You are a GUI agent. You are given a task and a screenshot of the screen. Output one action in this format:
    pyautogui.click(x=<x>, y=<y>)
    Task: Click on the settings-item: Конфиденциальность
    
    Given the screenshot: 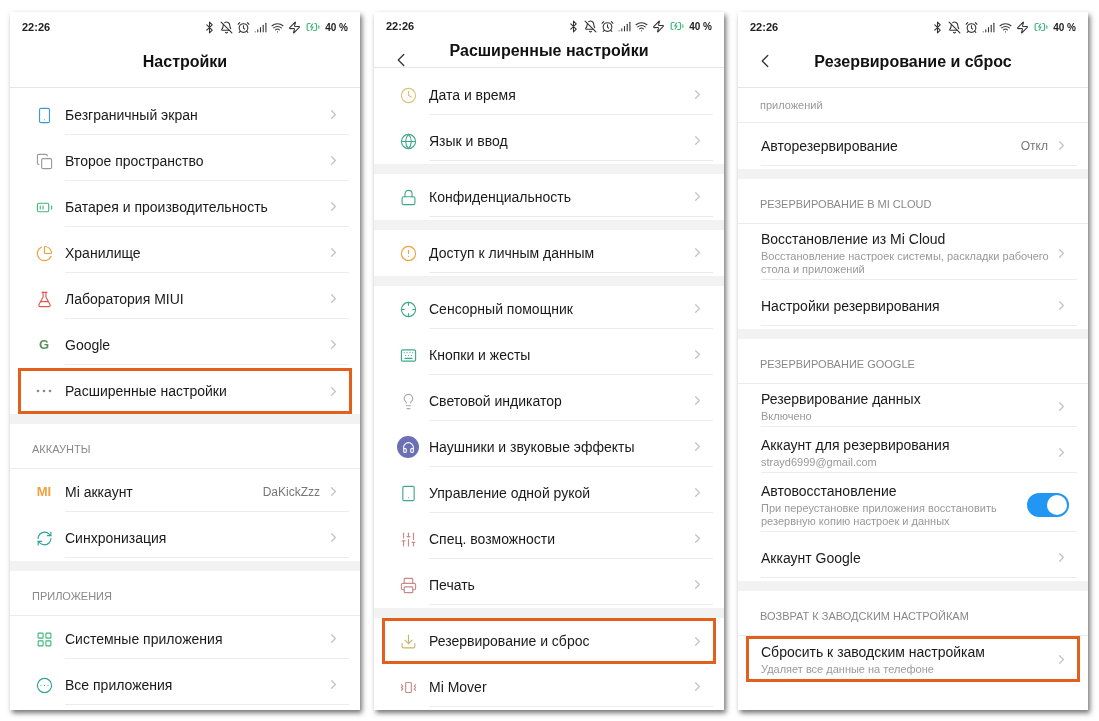 What is the action you would take?
    pyautogui.click(x=549, y=197)
    